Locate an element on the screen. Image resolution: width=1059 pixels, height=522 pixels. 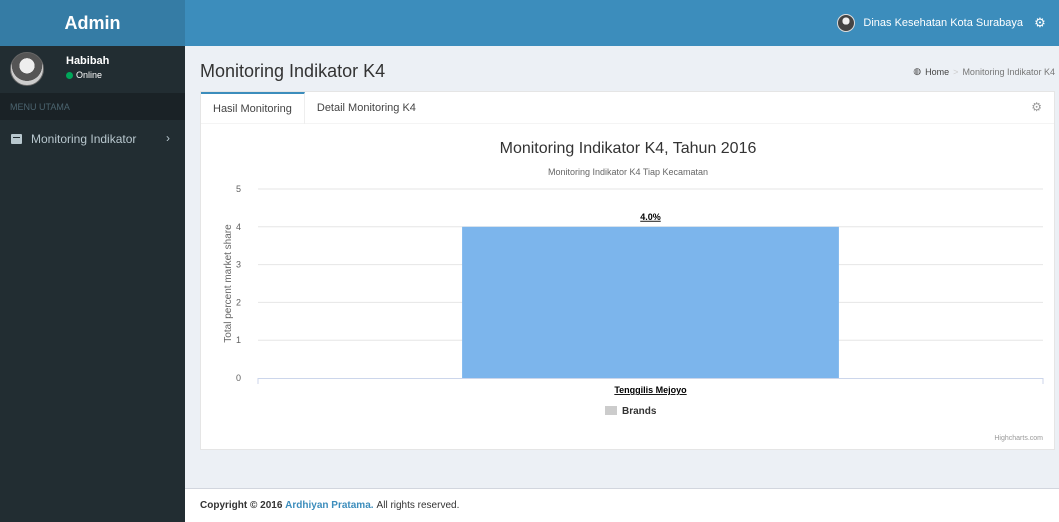
footer-rights: All rights reserved. is located at coordinates (418, 505).